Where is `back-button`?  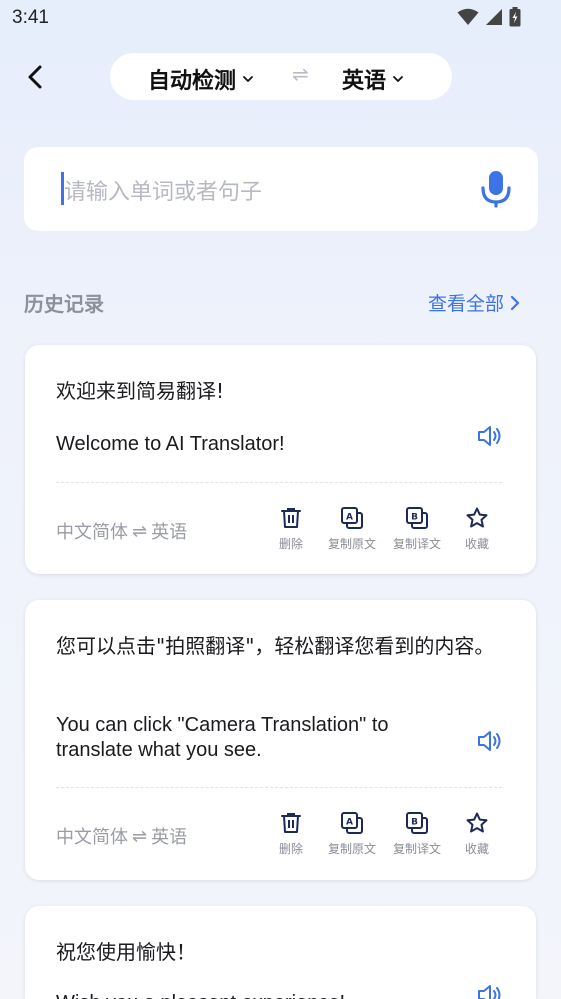
back-button is located at coordinates (37, 77).